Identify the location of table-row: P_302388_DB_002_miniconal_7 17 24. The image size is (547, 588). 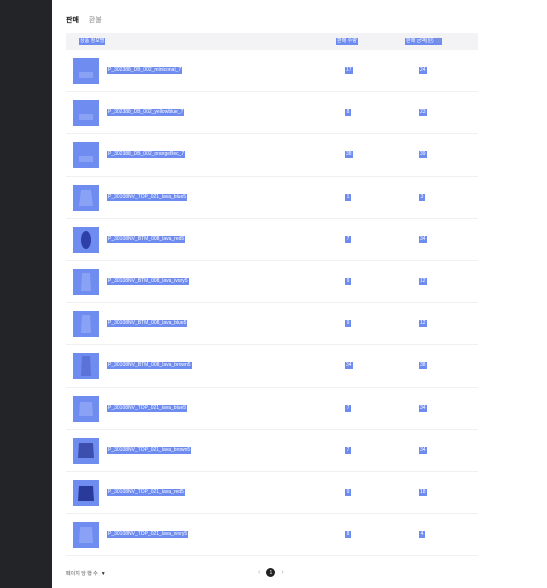
(272, 71).